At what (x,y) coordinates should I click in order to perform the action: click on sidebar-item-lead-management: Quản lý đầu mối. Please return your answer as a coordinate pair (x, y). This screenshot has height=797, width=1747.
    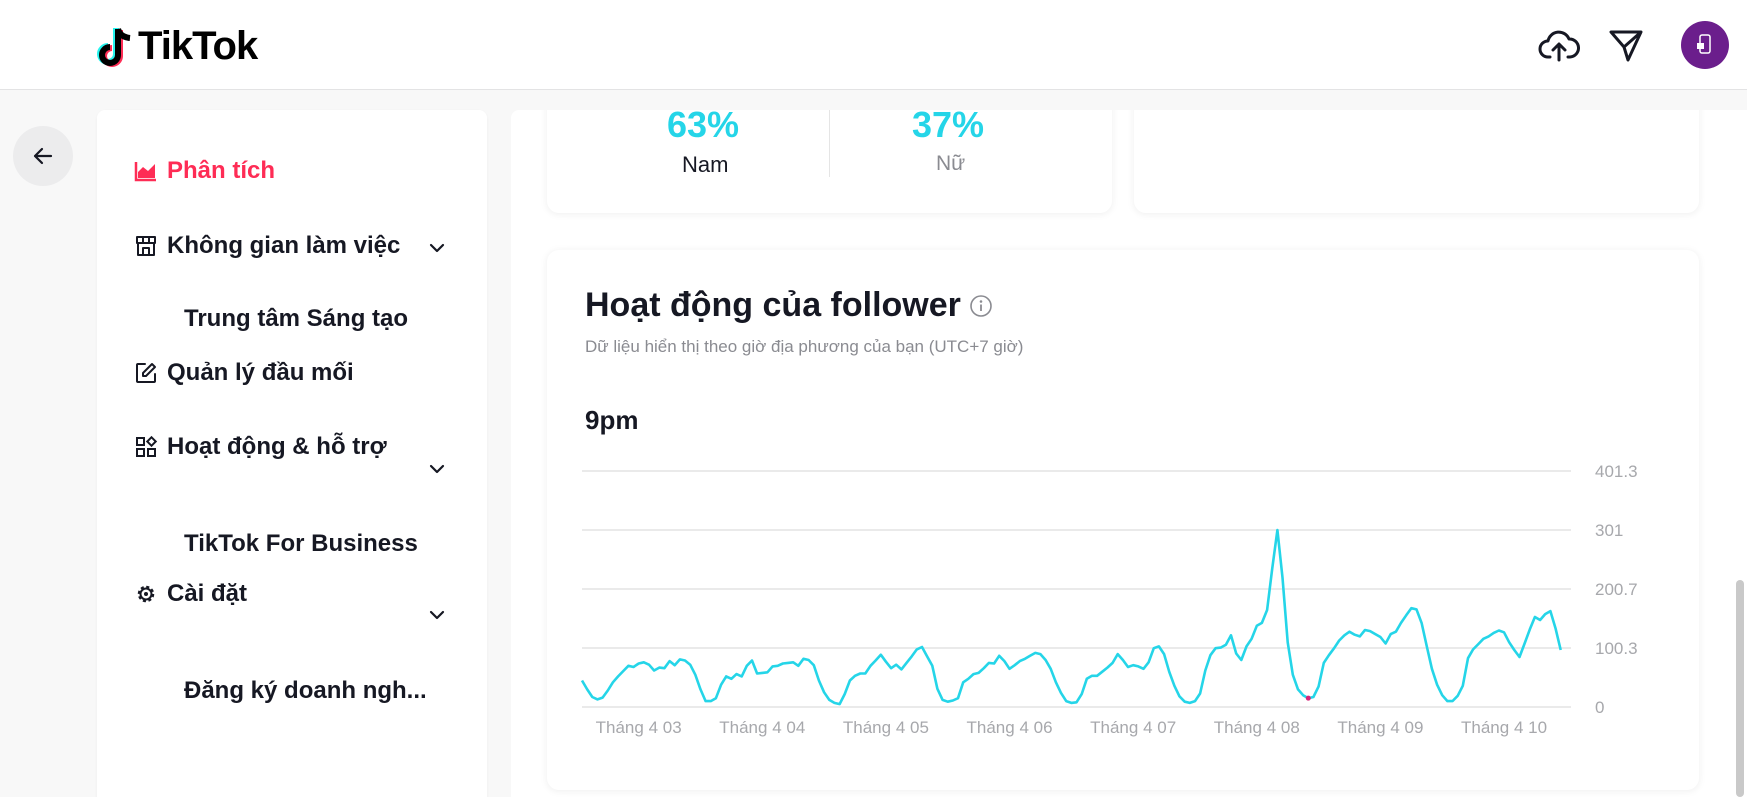
    Looking at the image, I should click on (243, 373).